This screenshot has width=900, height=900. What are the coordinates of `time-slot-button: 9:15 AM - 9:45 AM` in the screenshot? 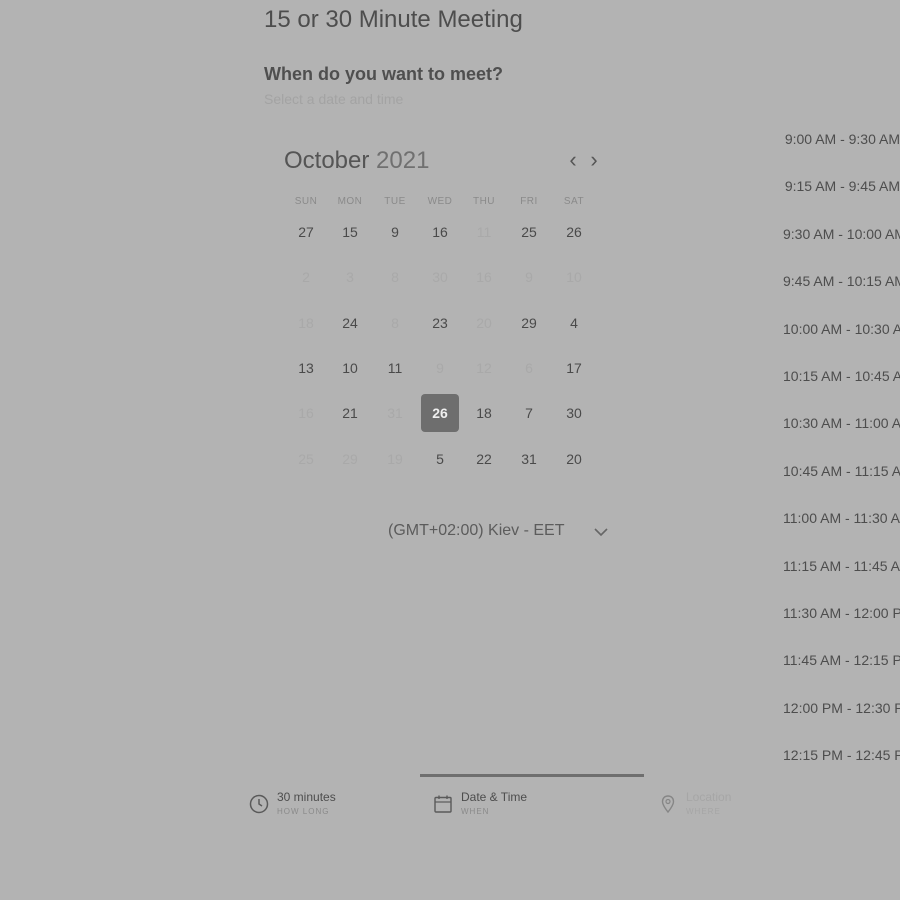 It's located at (842, 186).